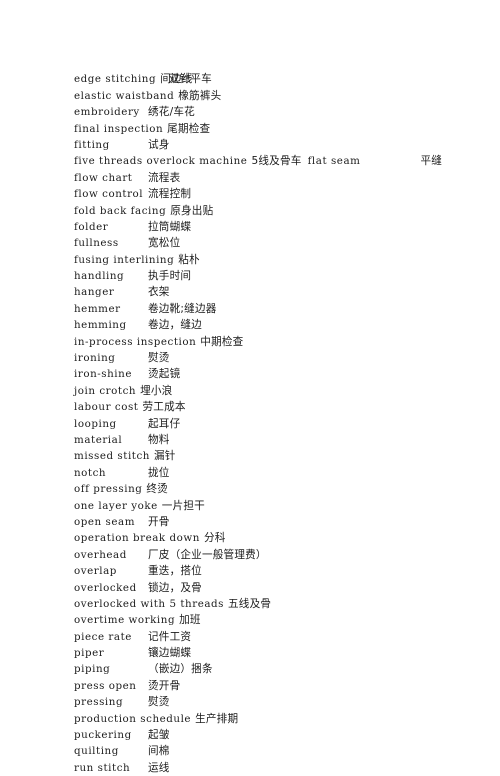  I want to click on entry-term-english: quilting, so click(96, 751).